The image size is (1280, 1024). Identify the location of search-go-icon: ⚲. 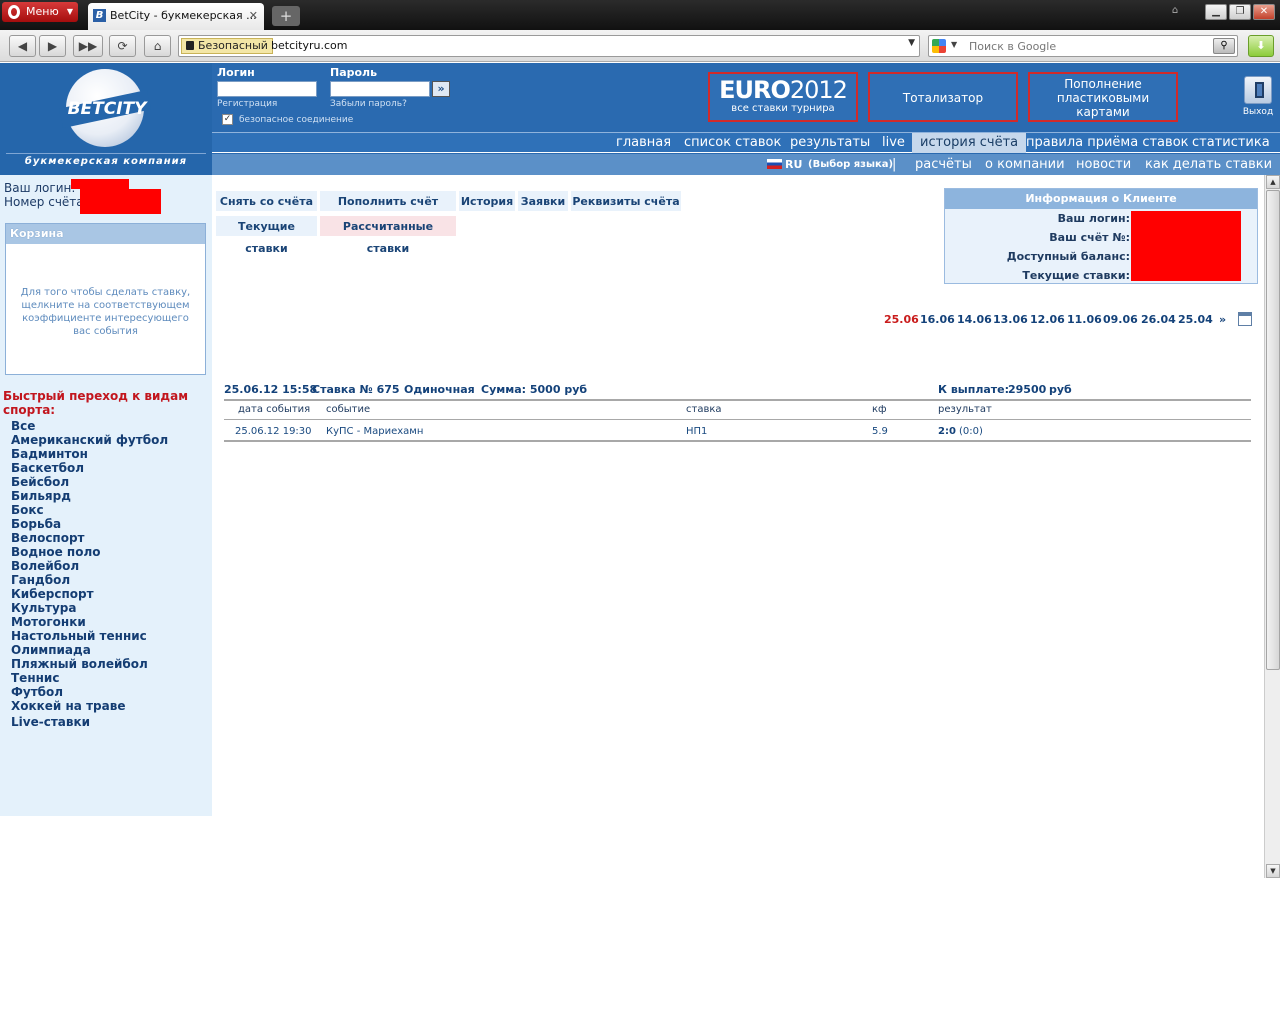
(1224, 46).